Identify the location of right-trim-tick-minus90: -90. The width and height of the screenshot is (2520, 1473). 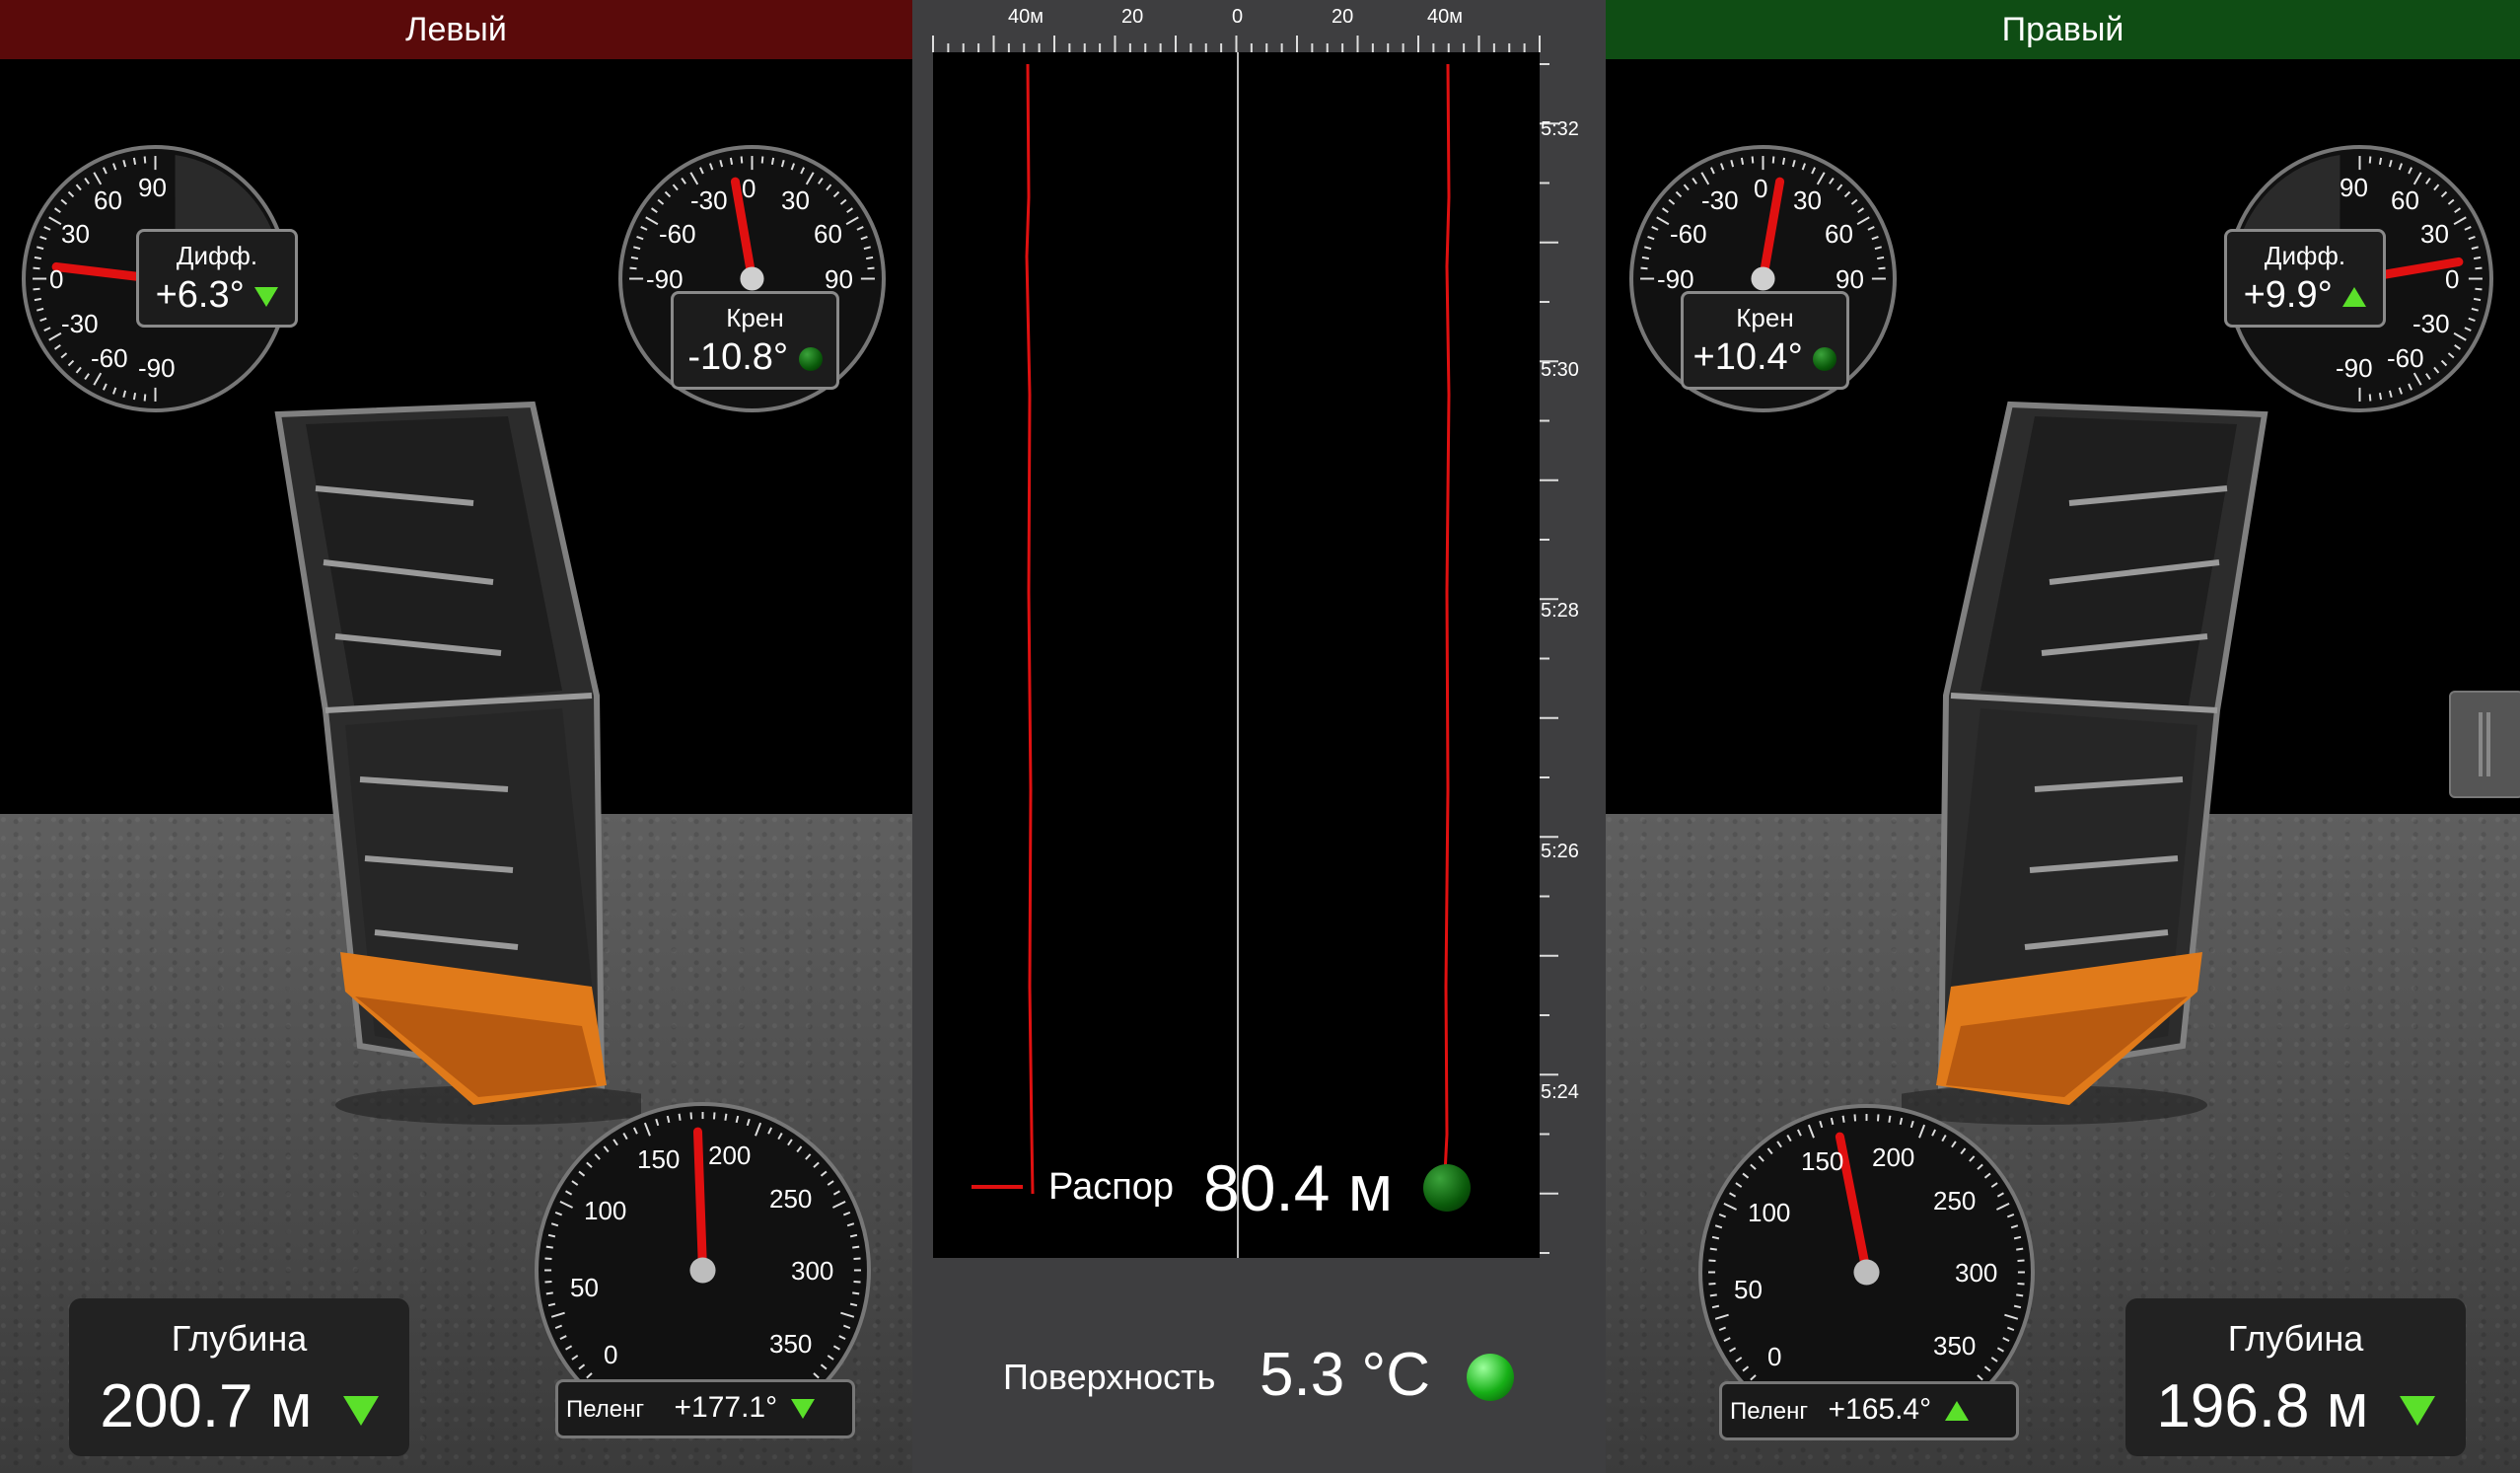
(2354, 368).